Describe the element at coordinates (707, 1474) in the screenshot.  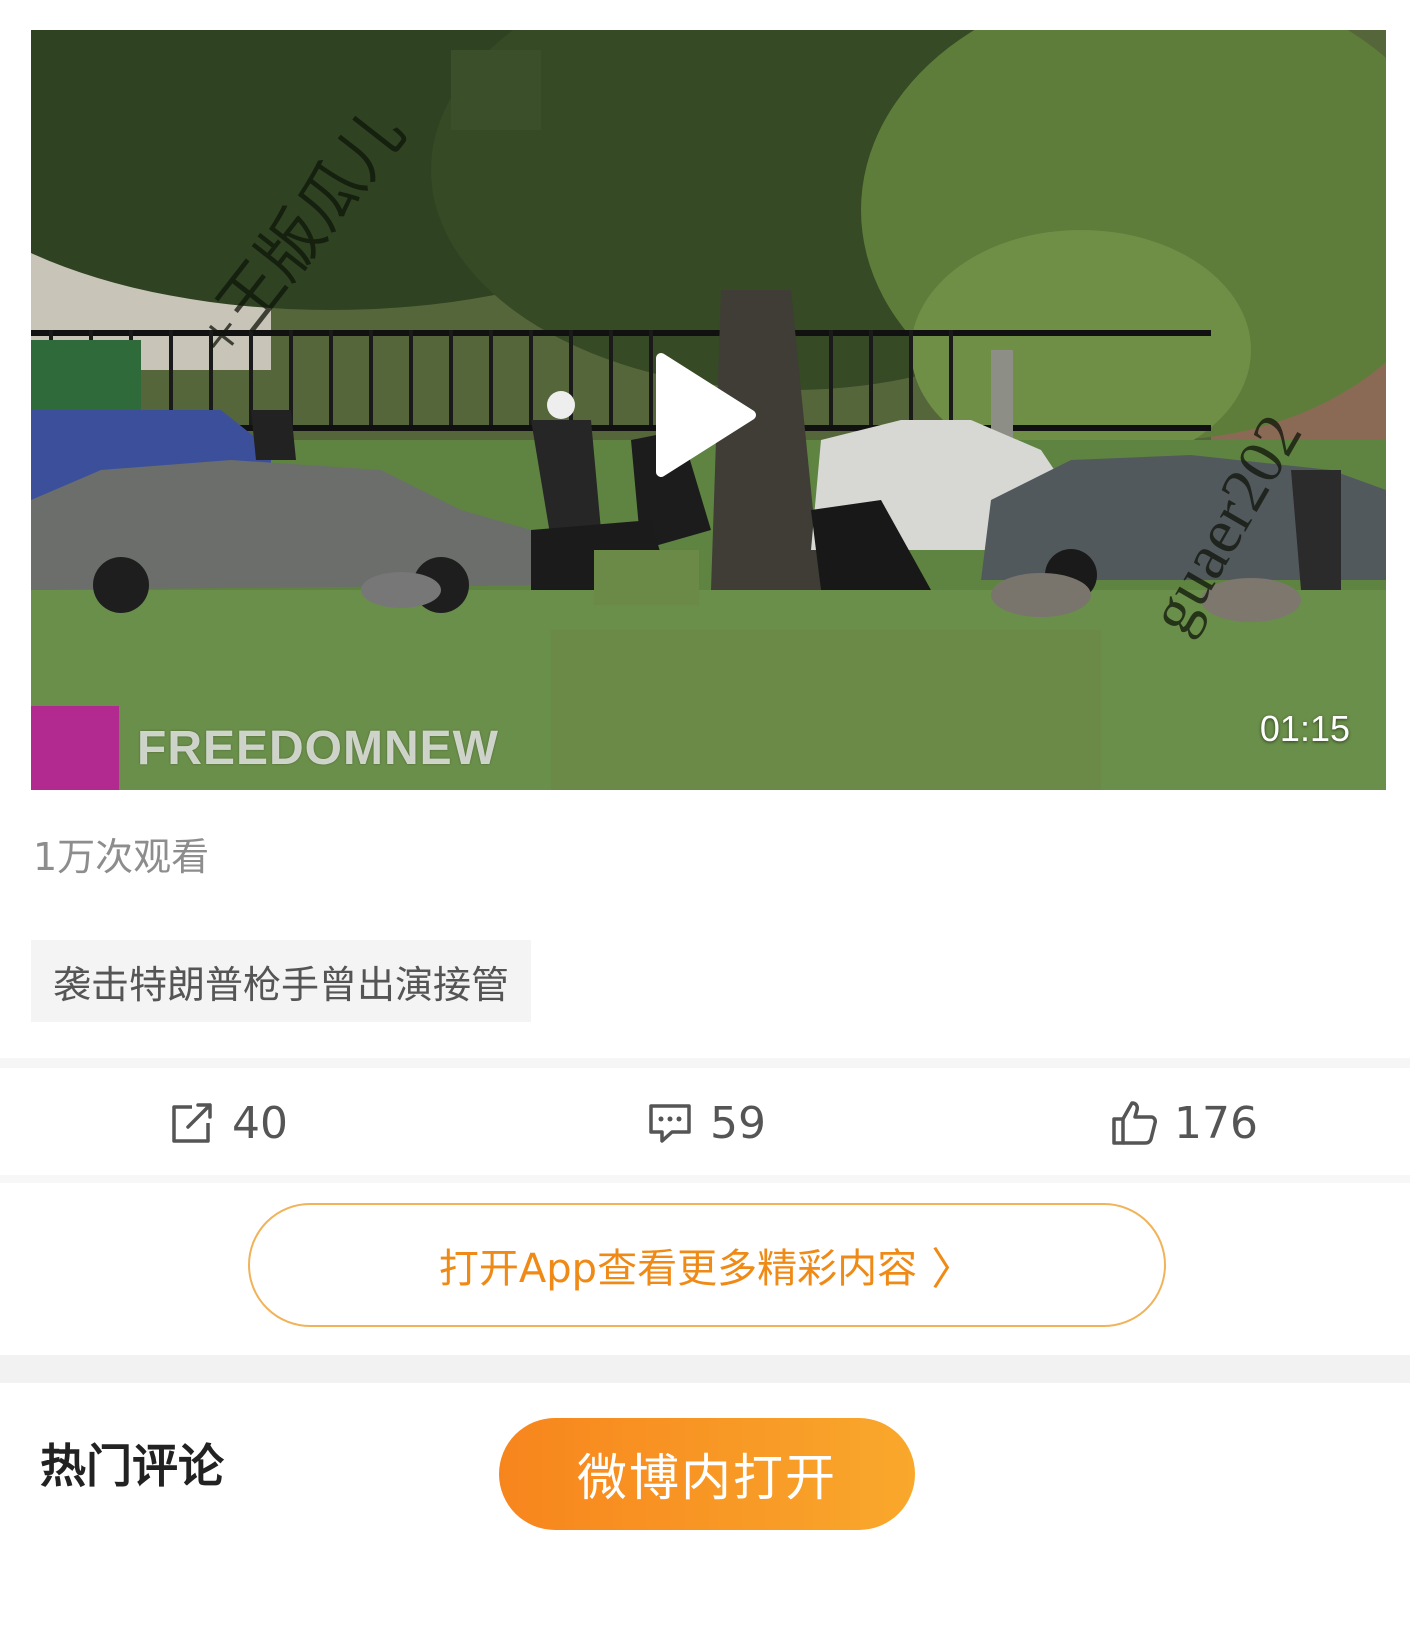
I see `open-in-weibo-button: 微博内打开` at that location.